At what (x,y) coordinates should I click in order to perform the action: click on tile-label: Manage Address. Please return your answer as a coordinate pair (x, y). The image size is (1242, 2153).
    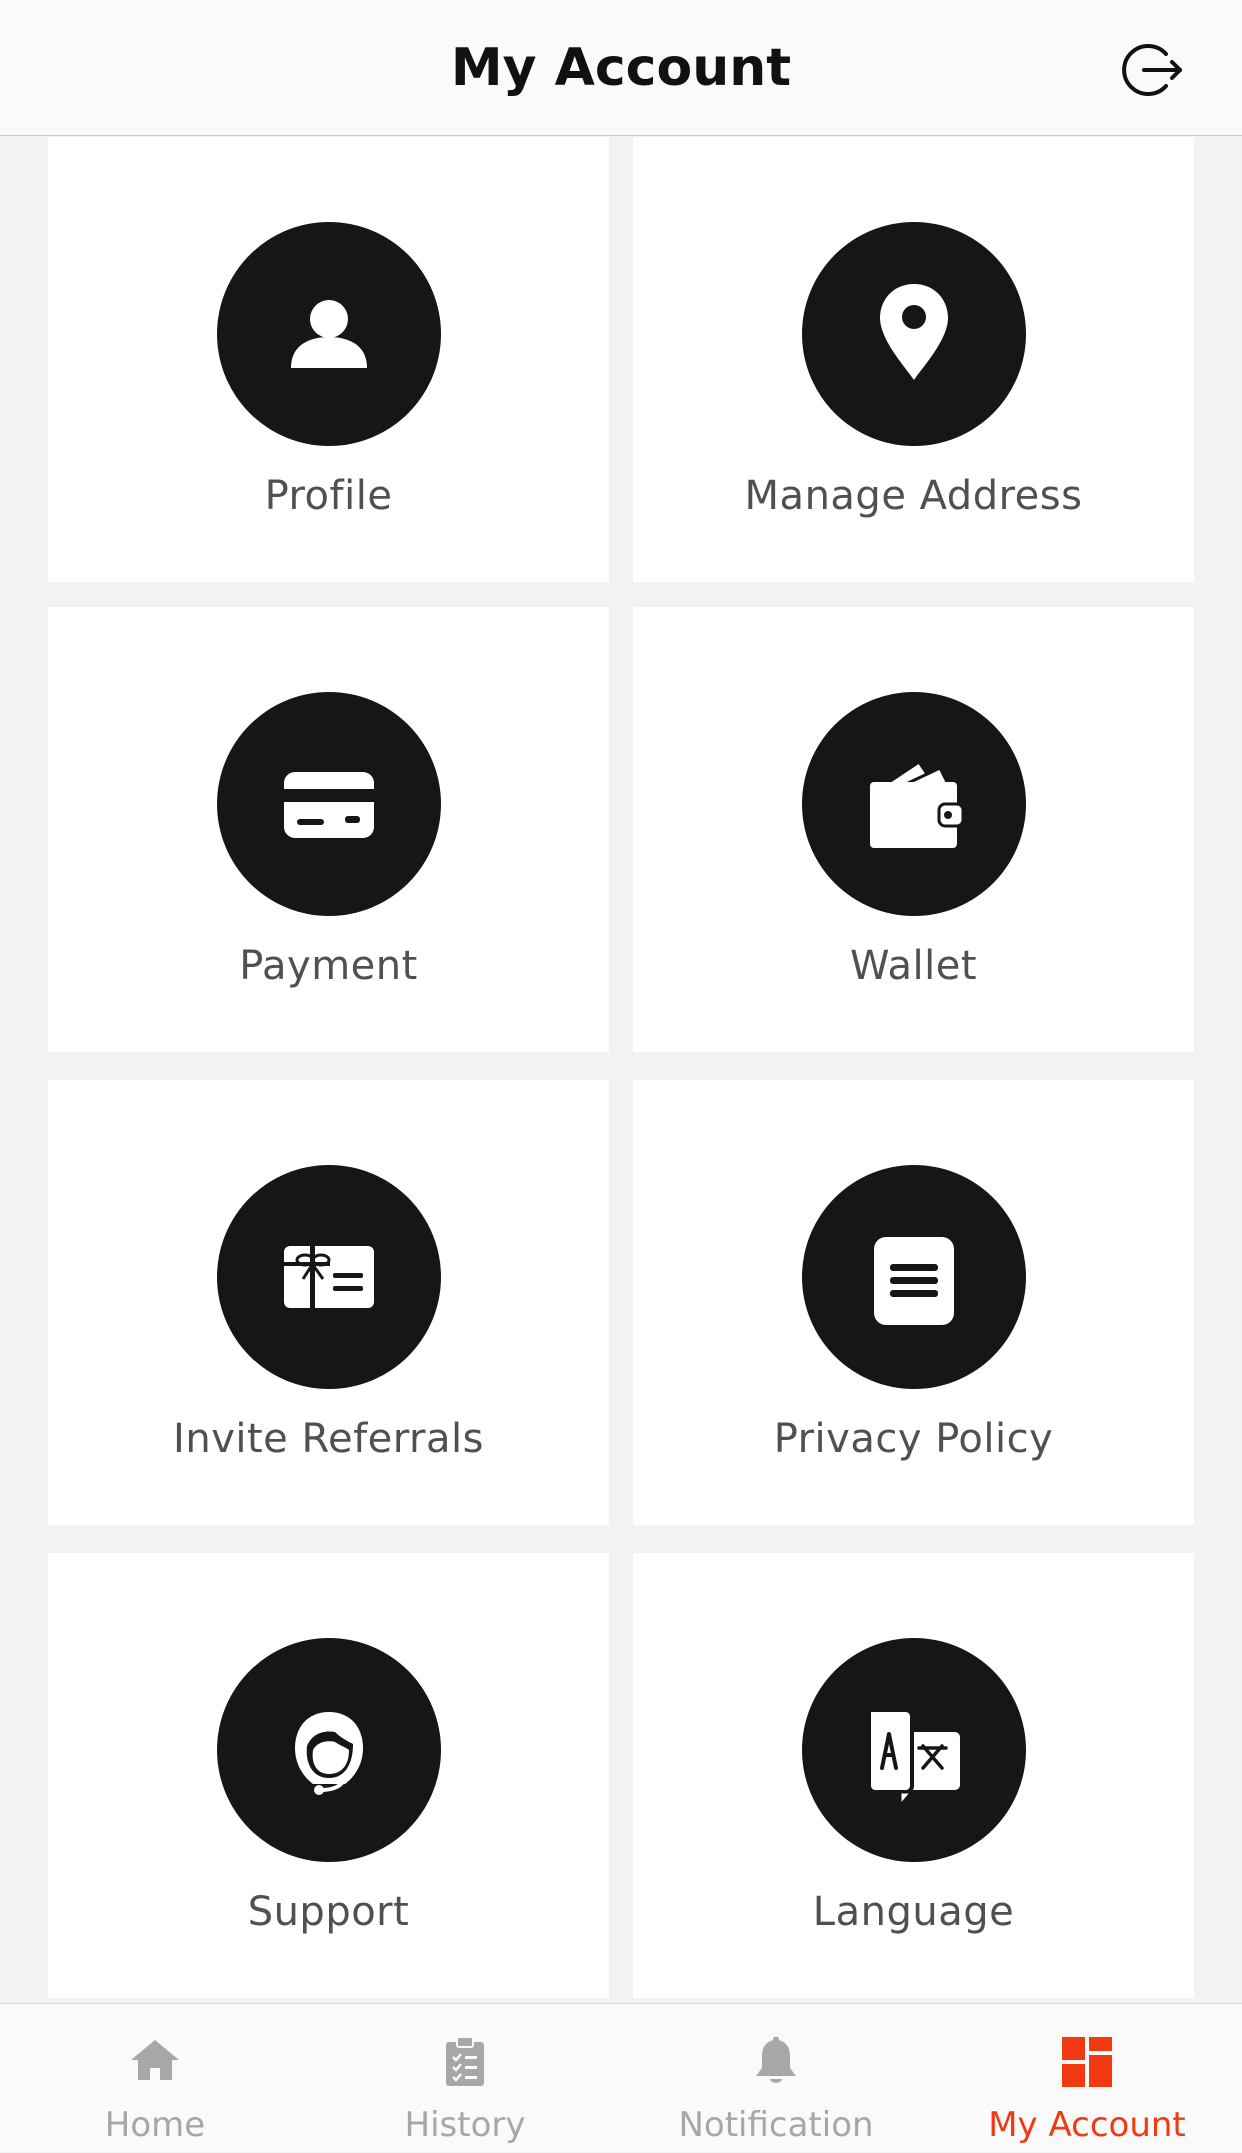
    Looking at the image, I should click on (913, 496).